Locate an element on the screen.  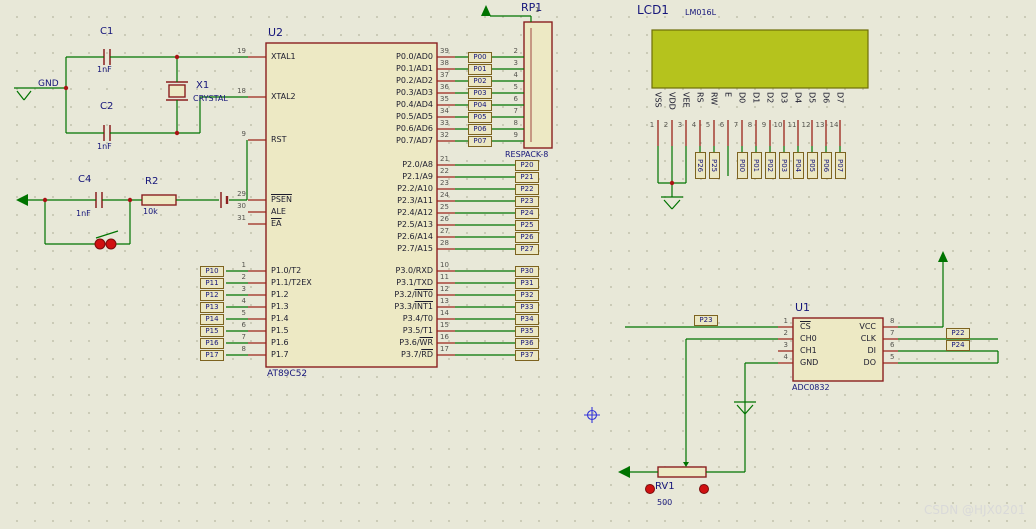
c1-capacitor-icon is located at coordinates (107, 57).